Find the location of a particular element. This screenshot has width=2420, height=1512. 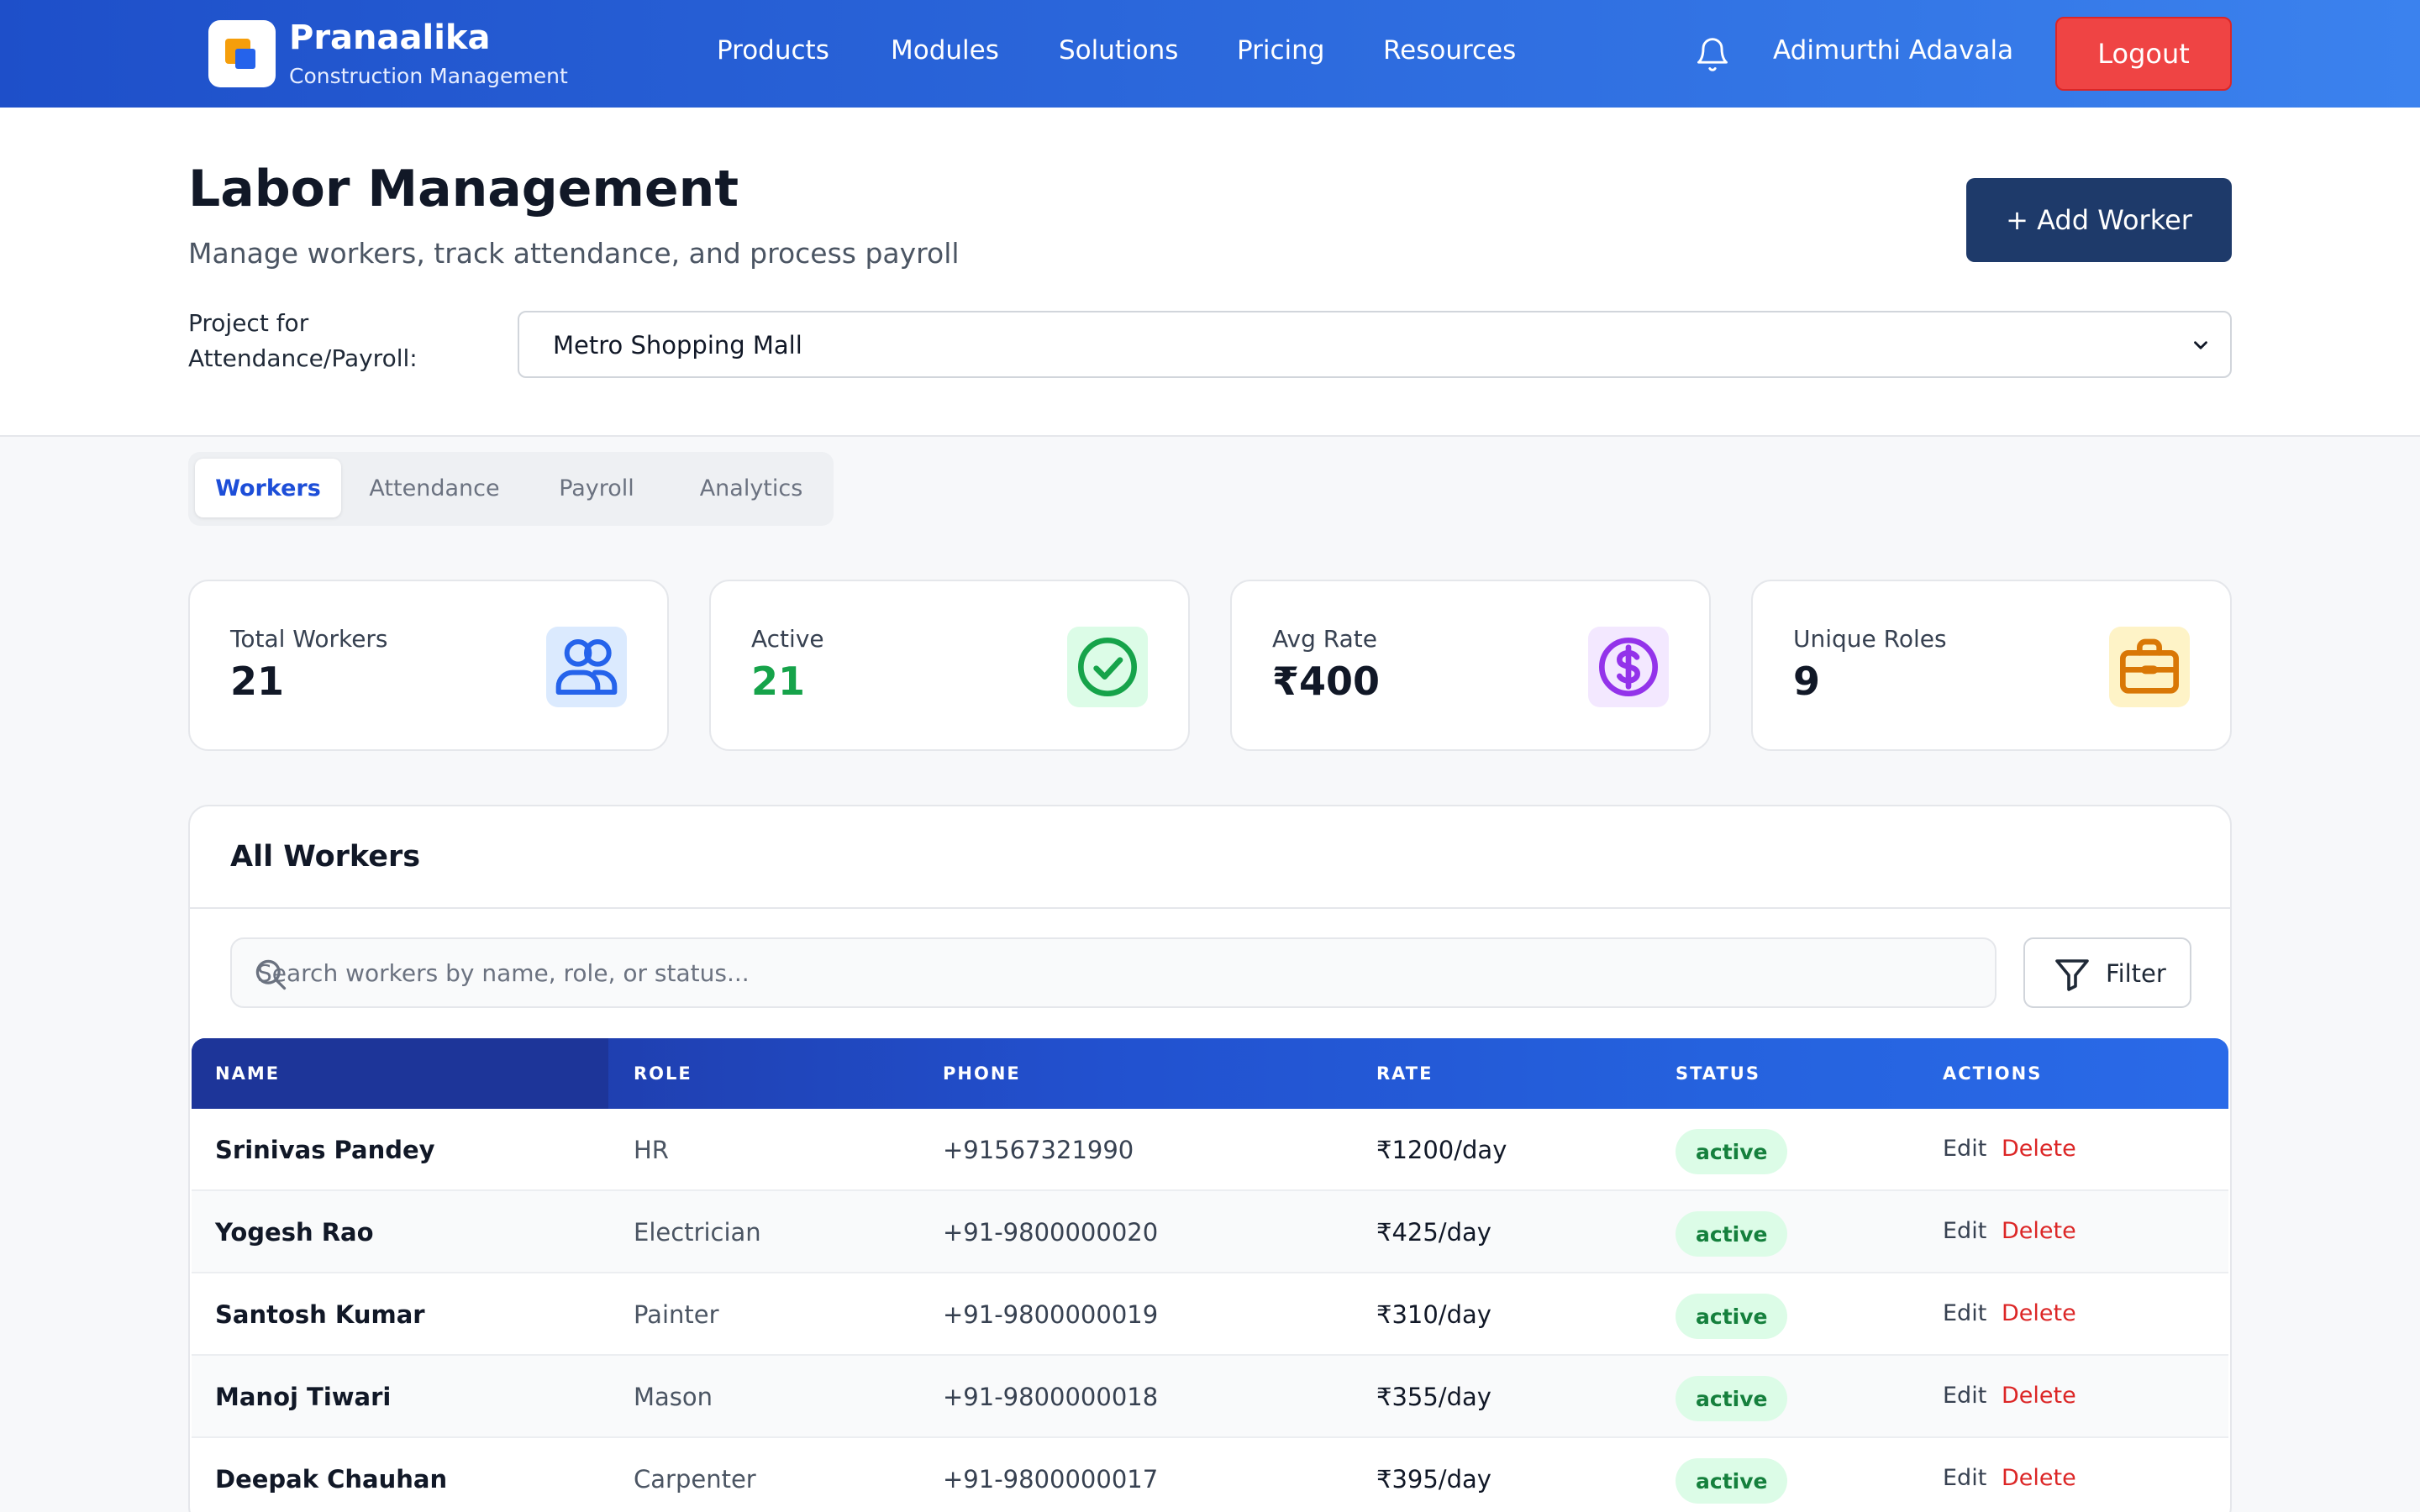

tab-bar: Workers Attendance Payroll Analytics is located at coordinates (511, 489).